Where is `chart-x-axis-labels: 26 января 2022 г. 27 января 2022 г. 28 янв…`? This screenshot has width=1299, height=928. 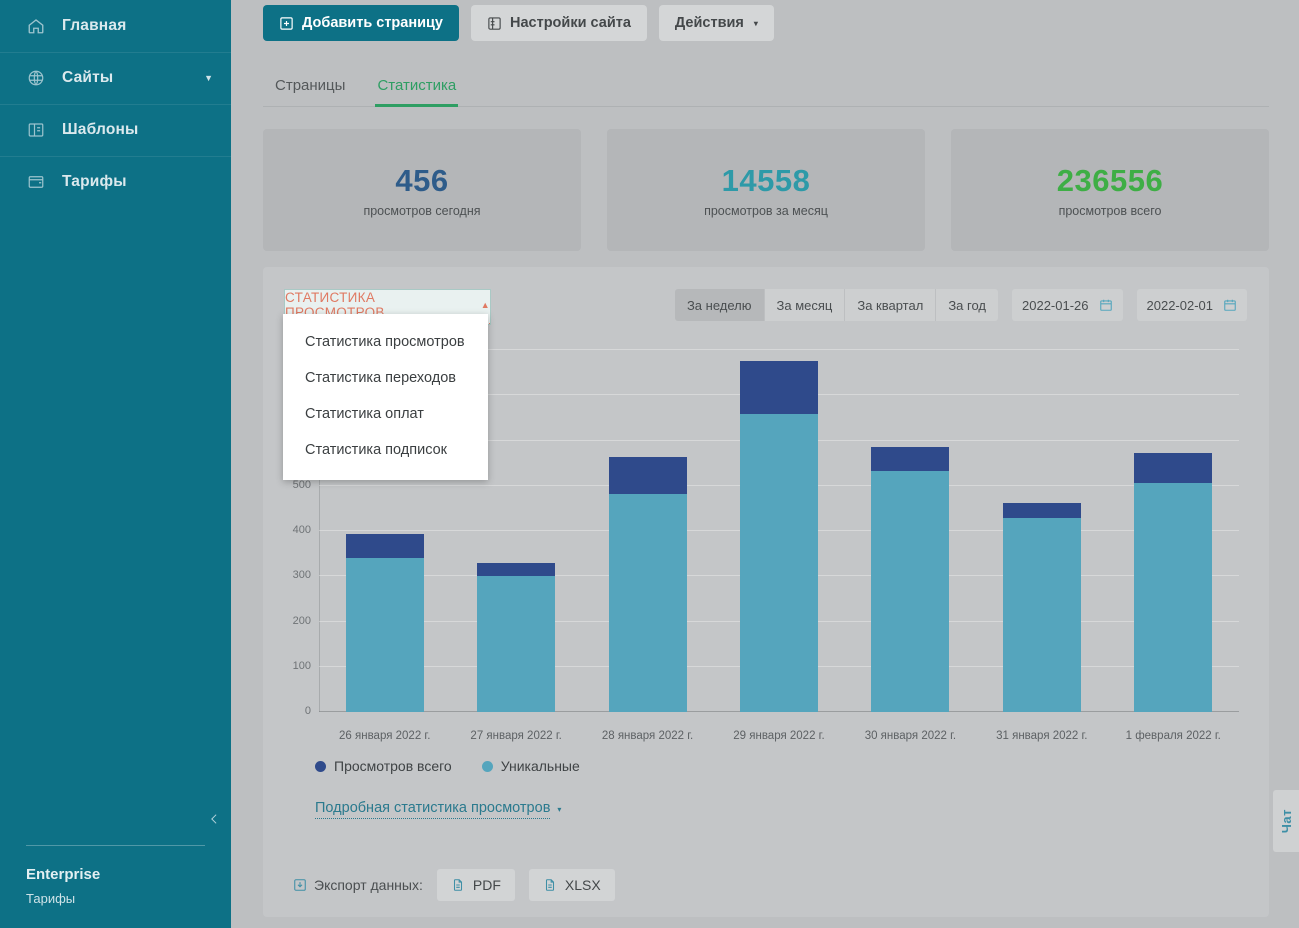 chart-x-axis-labels: 26 января 2022 г. 27 января 2022 г. 28 янв… is located at coordinates (779, 736).